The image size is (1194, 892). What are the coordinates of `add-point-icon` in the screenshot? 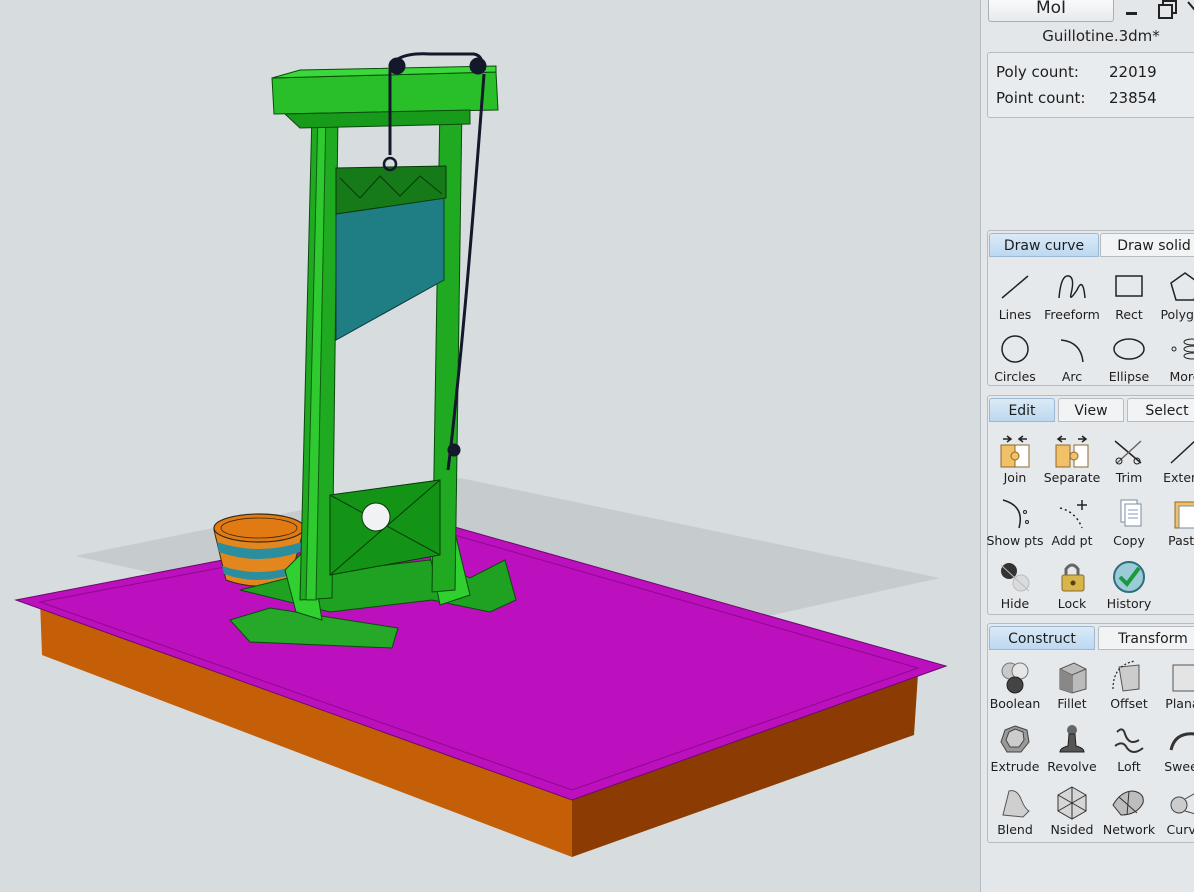 It's located at (1073, 514).